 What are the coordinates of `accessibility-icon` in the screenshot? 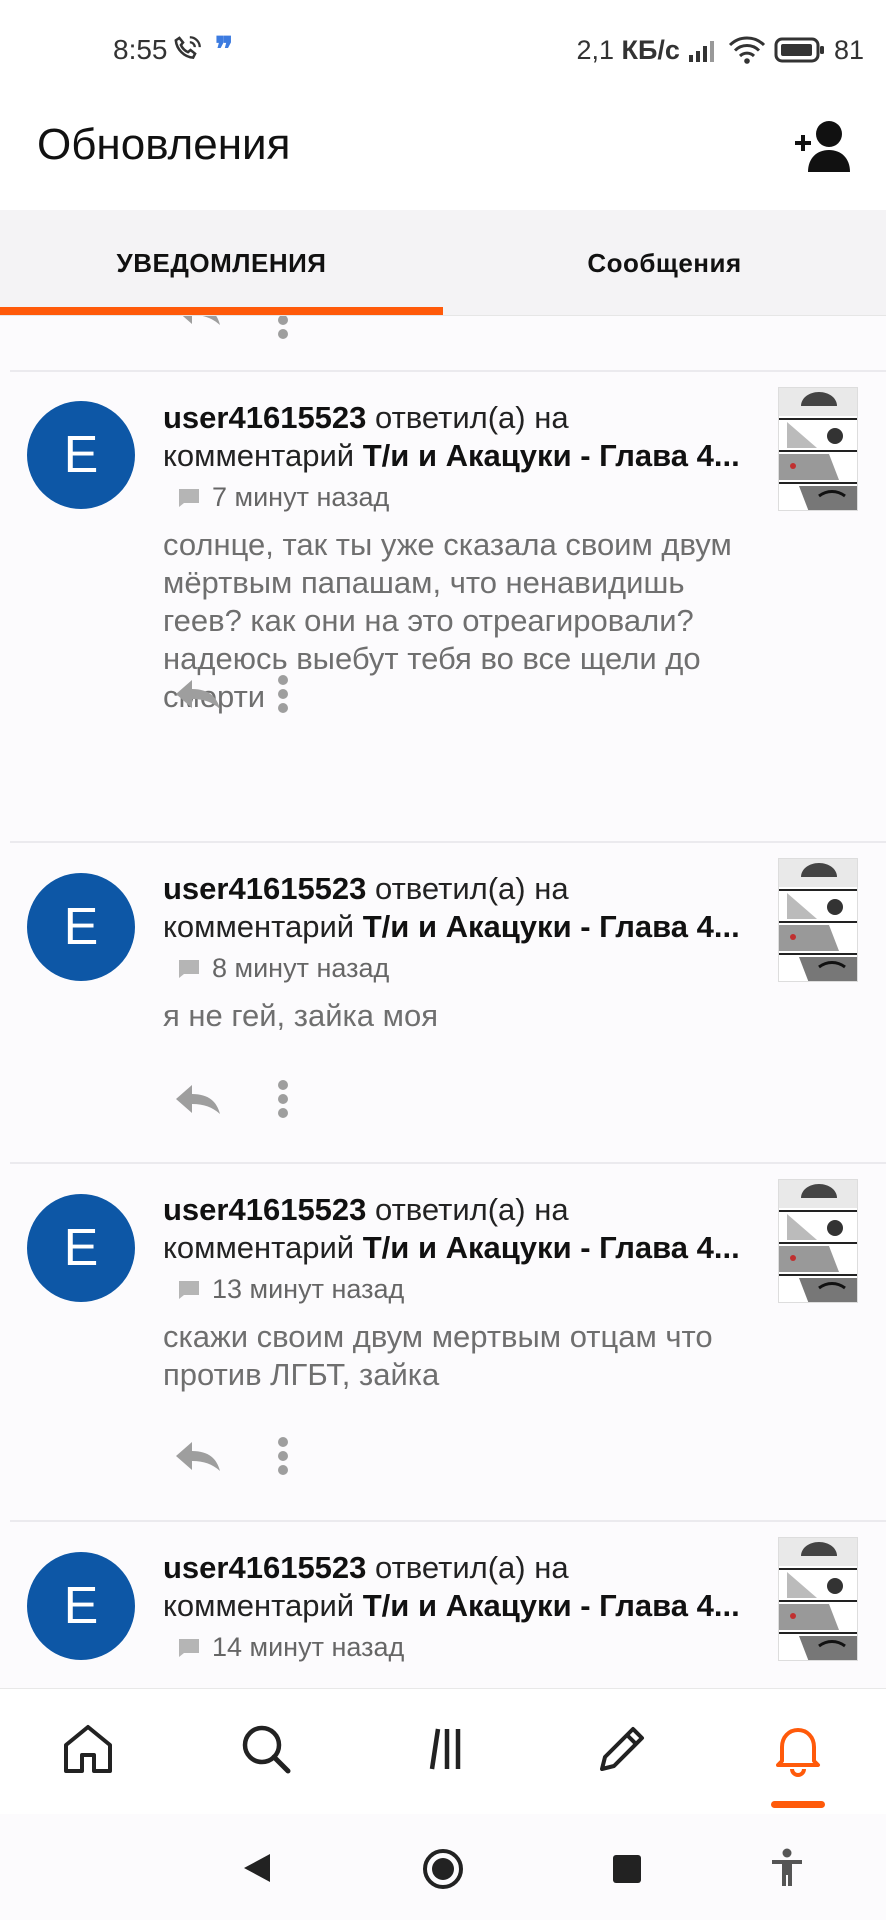 It's located at (787, 1868).